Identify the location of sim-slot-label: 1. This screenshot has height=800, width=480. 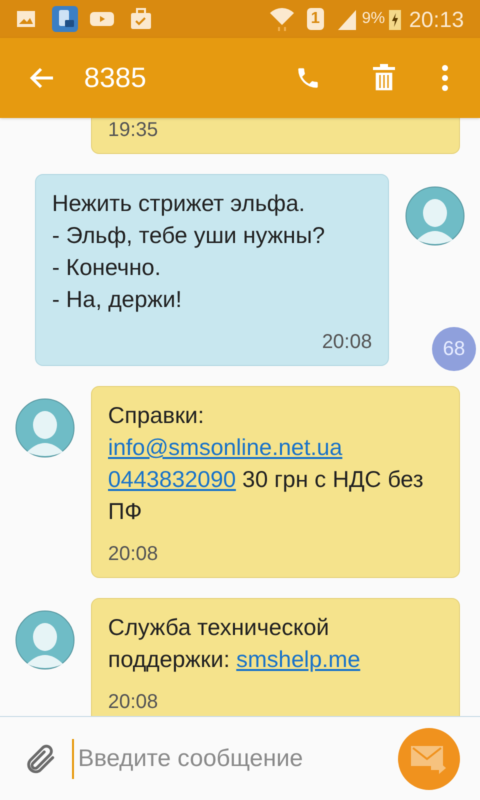
(315, 19).